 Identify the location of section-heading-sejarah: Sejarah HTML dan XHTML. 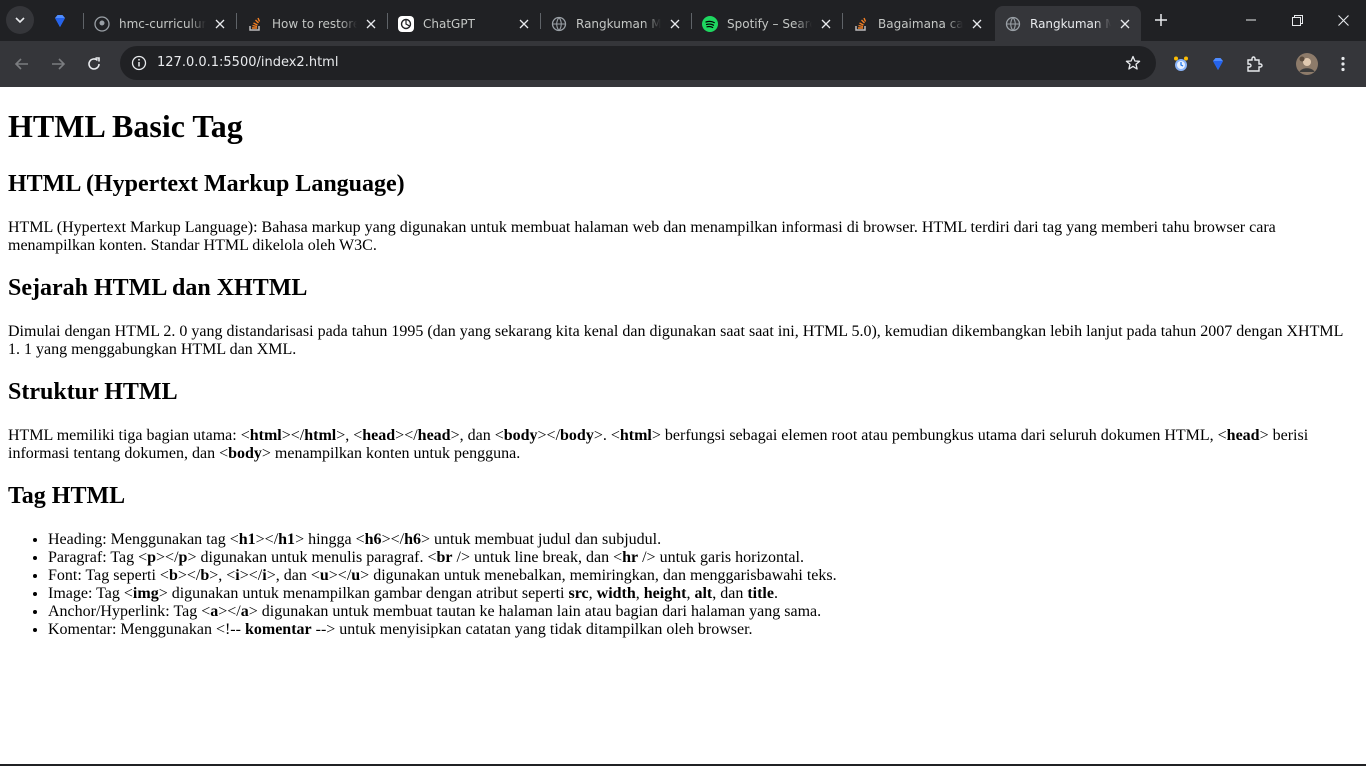
(158, 288).